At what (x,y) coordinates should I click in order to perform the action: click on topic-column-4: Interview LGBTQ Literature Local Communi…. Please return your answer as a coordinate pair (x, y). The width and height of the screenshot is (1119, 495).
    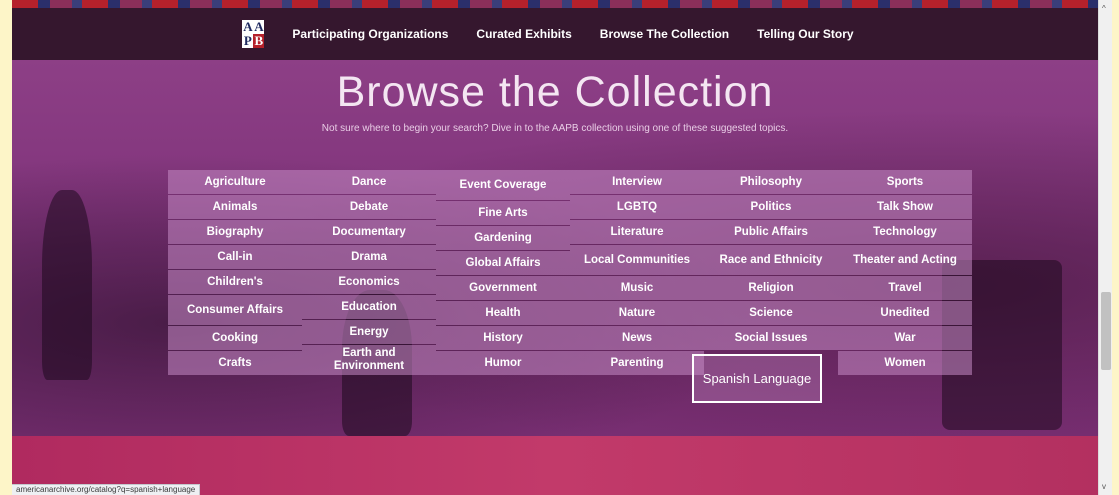
    Looking at the image, I should click on (637, 272).